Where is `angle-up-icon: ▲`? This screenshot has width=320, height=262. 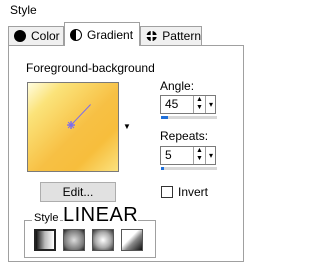 angle-up-icon: ▲ is located at coordinates (199, 100).